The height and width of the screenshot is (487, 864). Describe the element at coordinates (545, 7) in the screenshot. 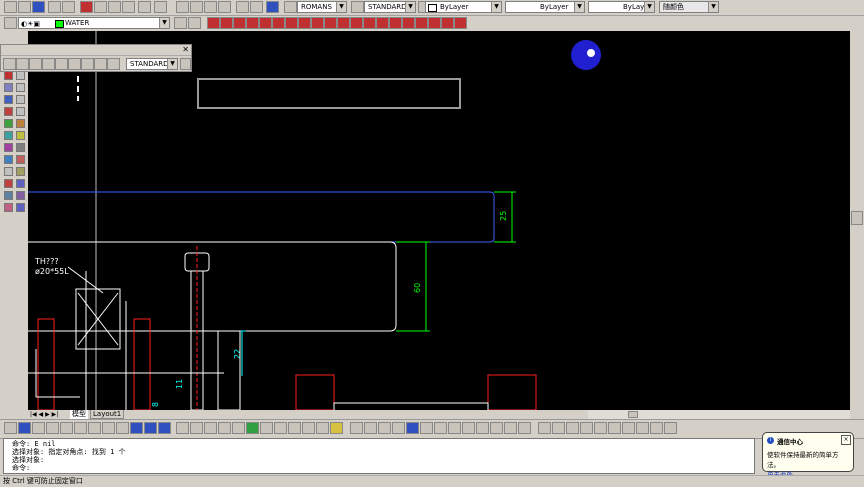

I see `linetype-select: ByLayer ▼` at that location.